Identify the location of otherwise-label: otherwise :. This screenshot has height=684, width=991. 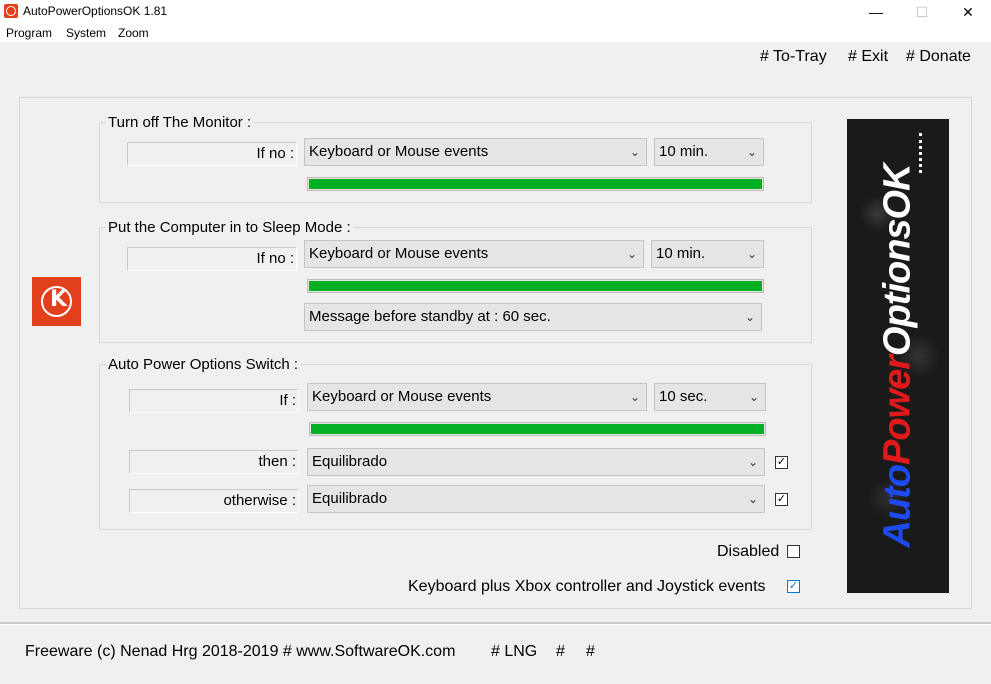
(259, 500).